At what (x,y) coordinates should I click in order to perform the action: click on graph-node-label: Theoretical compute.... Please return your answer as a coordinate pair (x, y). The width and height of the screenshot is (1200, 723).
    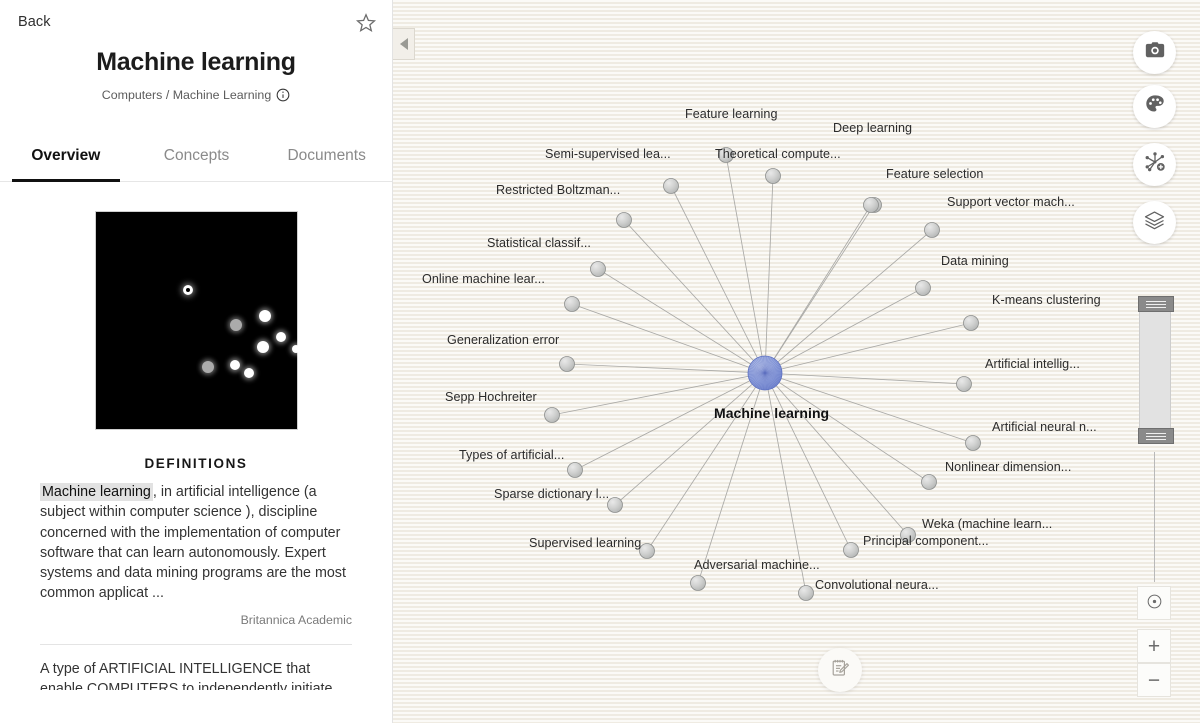
    Looking at the image, I should click on (778, 154).